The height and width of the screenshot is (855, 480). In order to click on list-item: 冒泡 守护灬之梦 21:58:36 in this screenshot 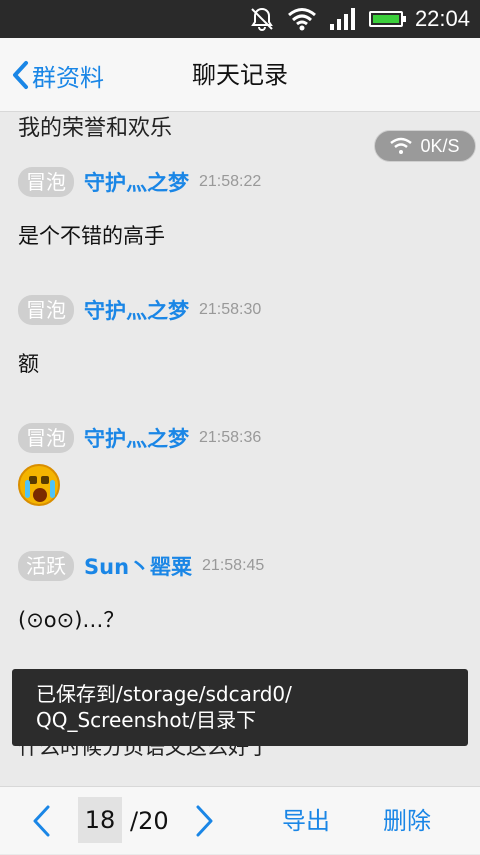, I will do `click(243, 464)`.